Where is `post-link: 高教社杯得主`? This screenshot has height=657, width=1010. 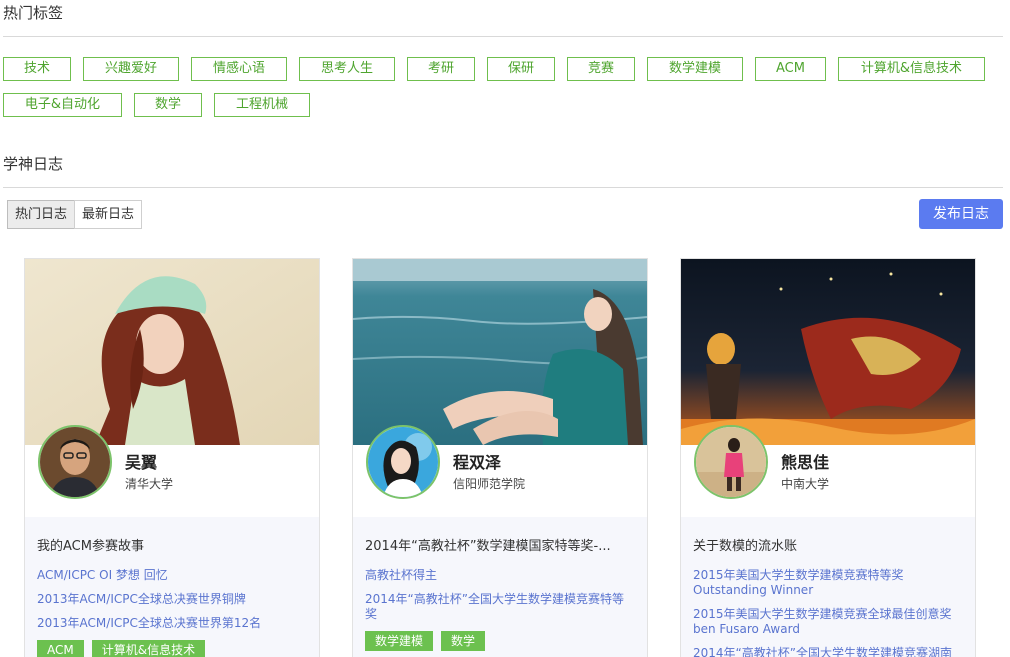 post-link: 高教社杯得主 is located at coordinates (500, 575).